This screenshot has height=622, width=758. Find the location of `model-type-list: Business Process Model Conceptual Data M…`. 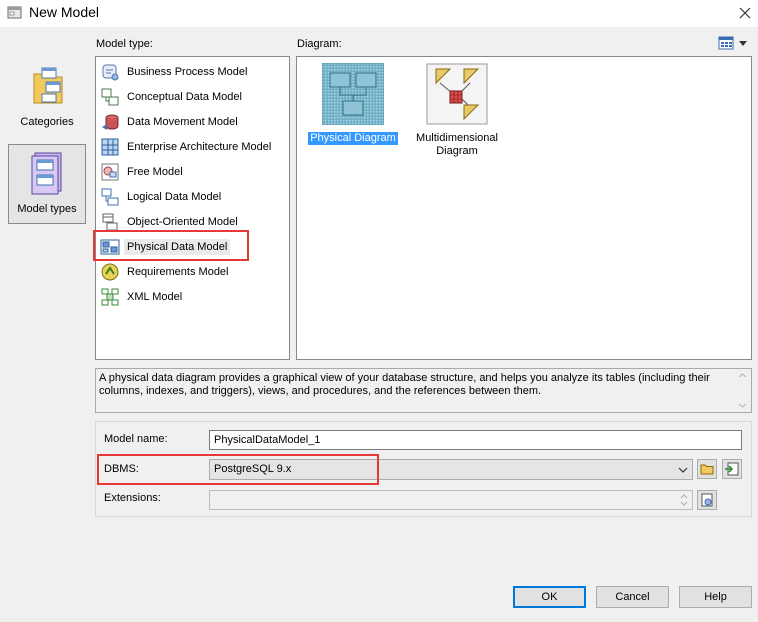

model-type-list: Business Process Model Conceptual Data M… is located at coordinates (192, 208).